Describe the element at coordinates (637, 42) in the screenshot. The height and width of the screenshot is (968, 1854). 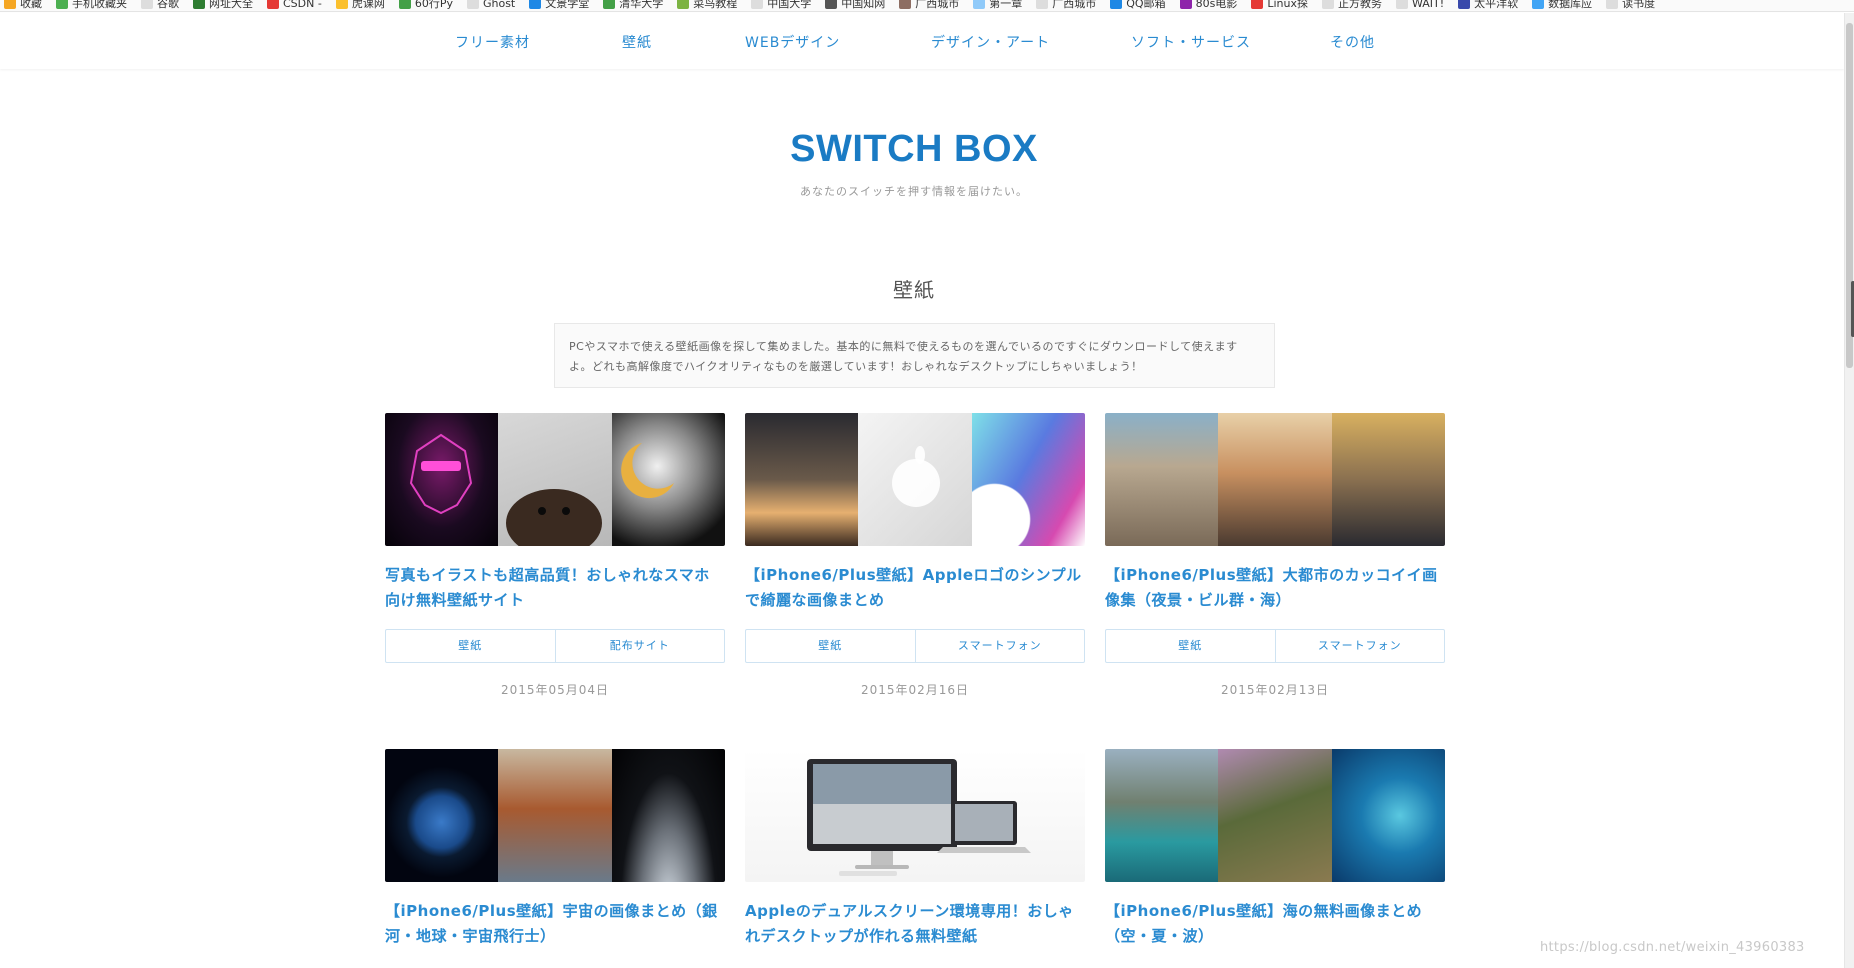
I see `nav-item-wallpaper: 壁紙` at that location.